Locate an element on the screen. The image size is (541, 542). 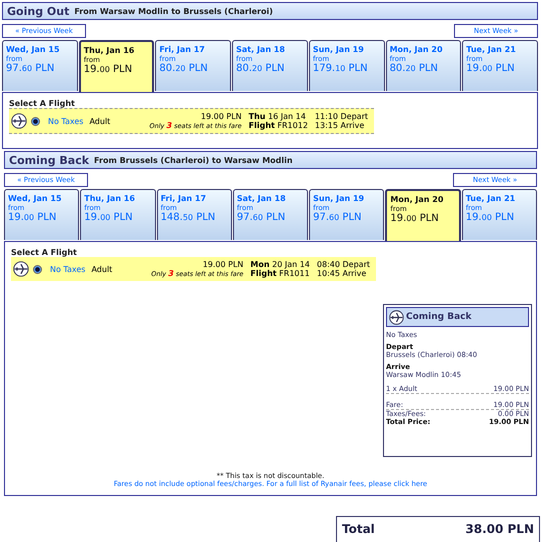
total-amount: 38.00 PLN is located at coordinates (499, 529).